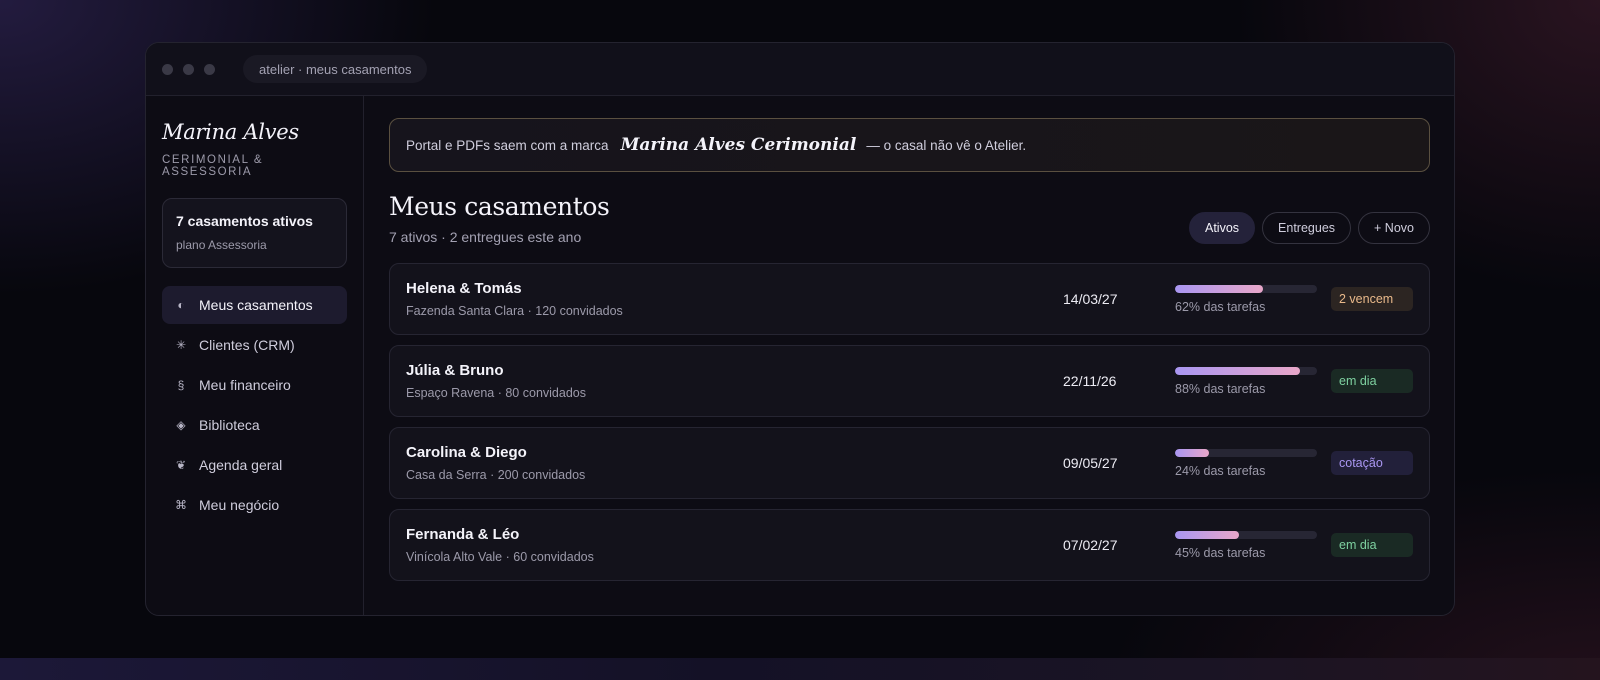 Image resolution: width=1600 pixels, height=680 pixels. What do you see at coordinates (254, 233) in the screenshot?
I see `plan-card: 7 casamentos ativos plano Assessoria` at bounding box center [254, 233].